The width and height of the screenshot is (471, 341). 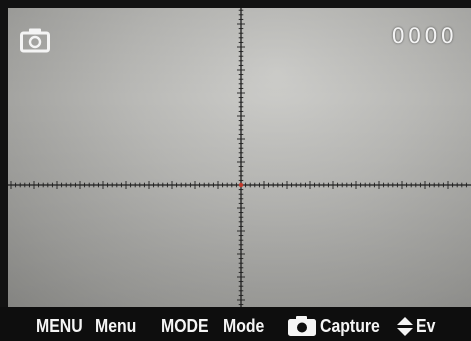 What do you see at coordinates (350, 326) in the screenshot?
I see `capture-action-label: Capture` at bounding box center [350, 326].